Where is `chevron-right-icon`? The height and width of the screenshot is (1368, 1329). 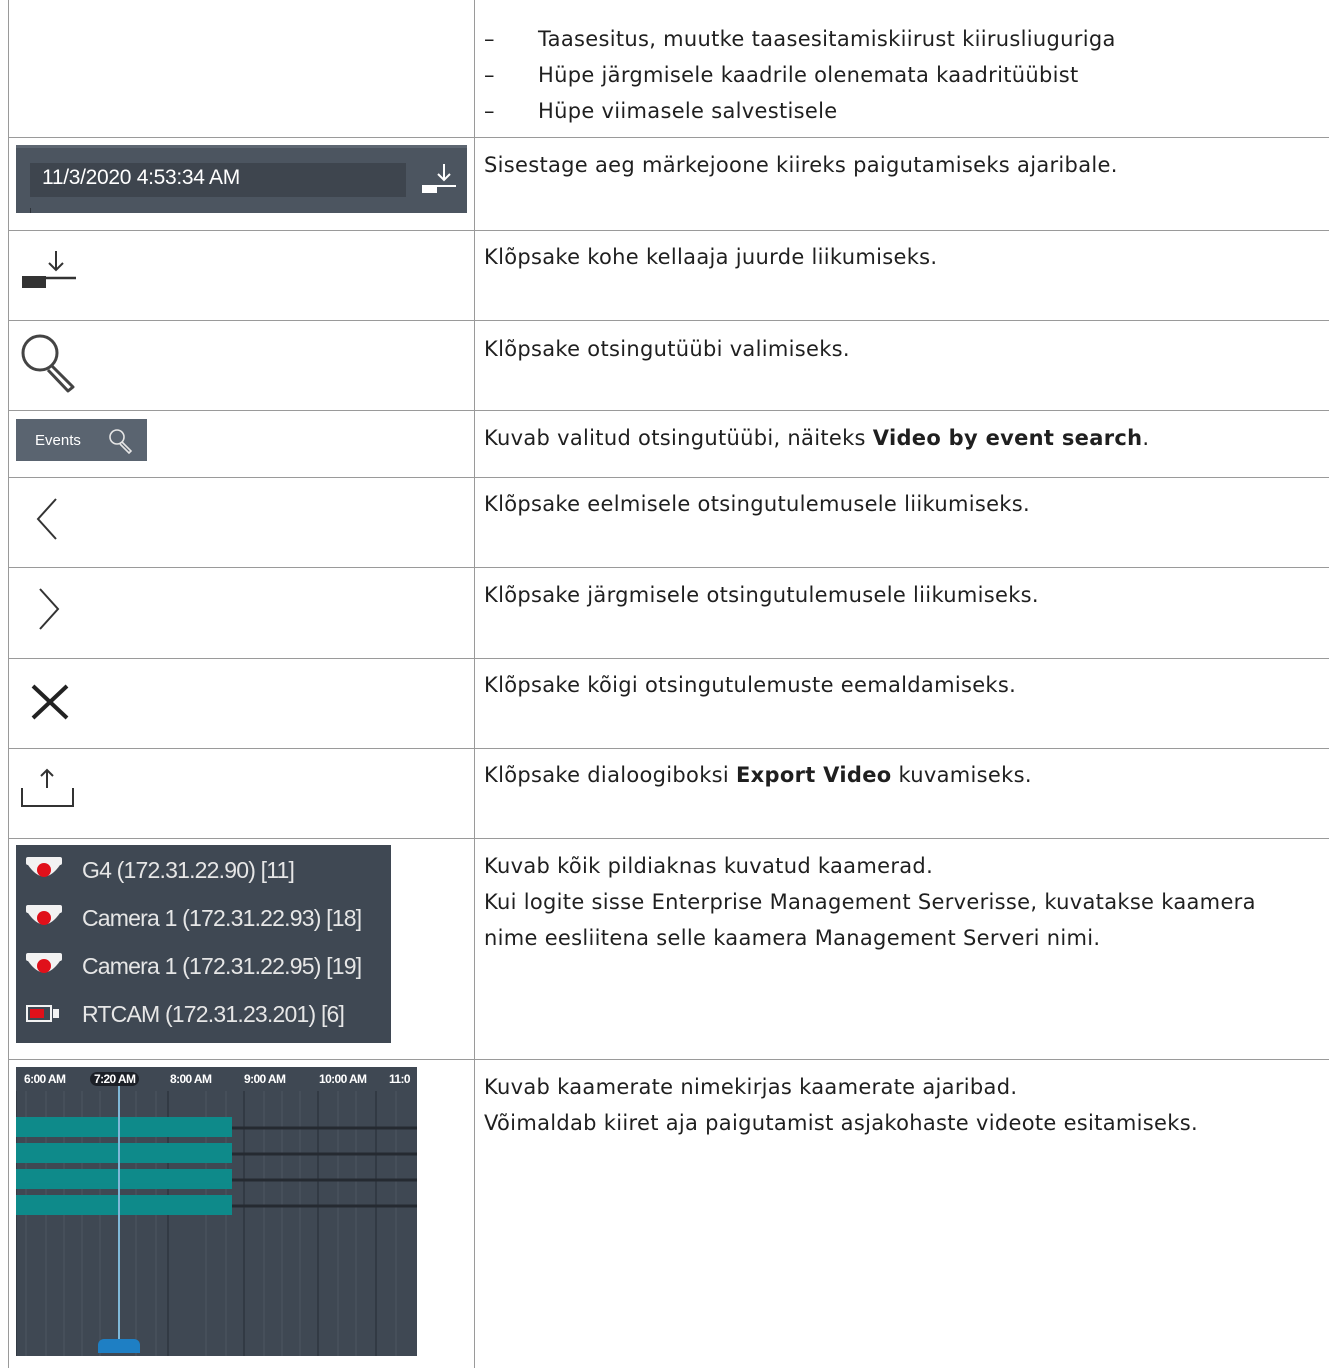 chevron-right-icon is located at coordinates (50, 609).